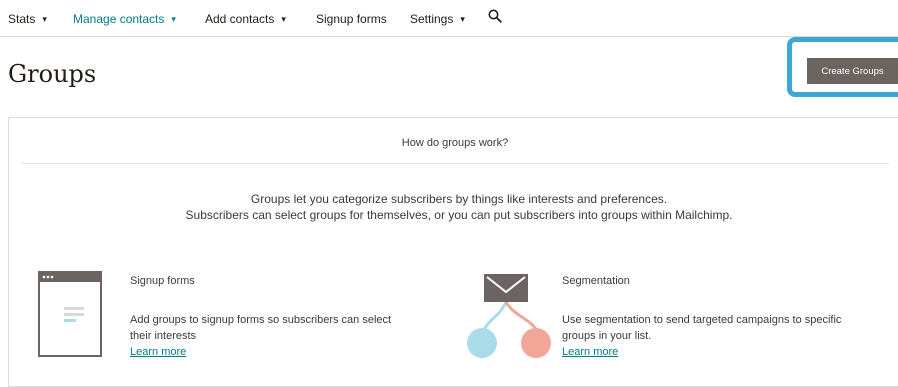 The image size is (898, 387). I want to click on nav-manage-contacts-label: Manage contacts, so click(119, 19).